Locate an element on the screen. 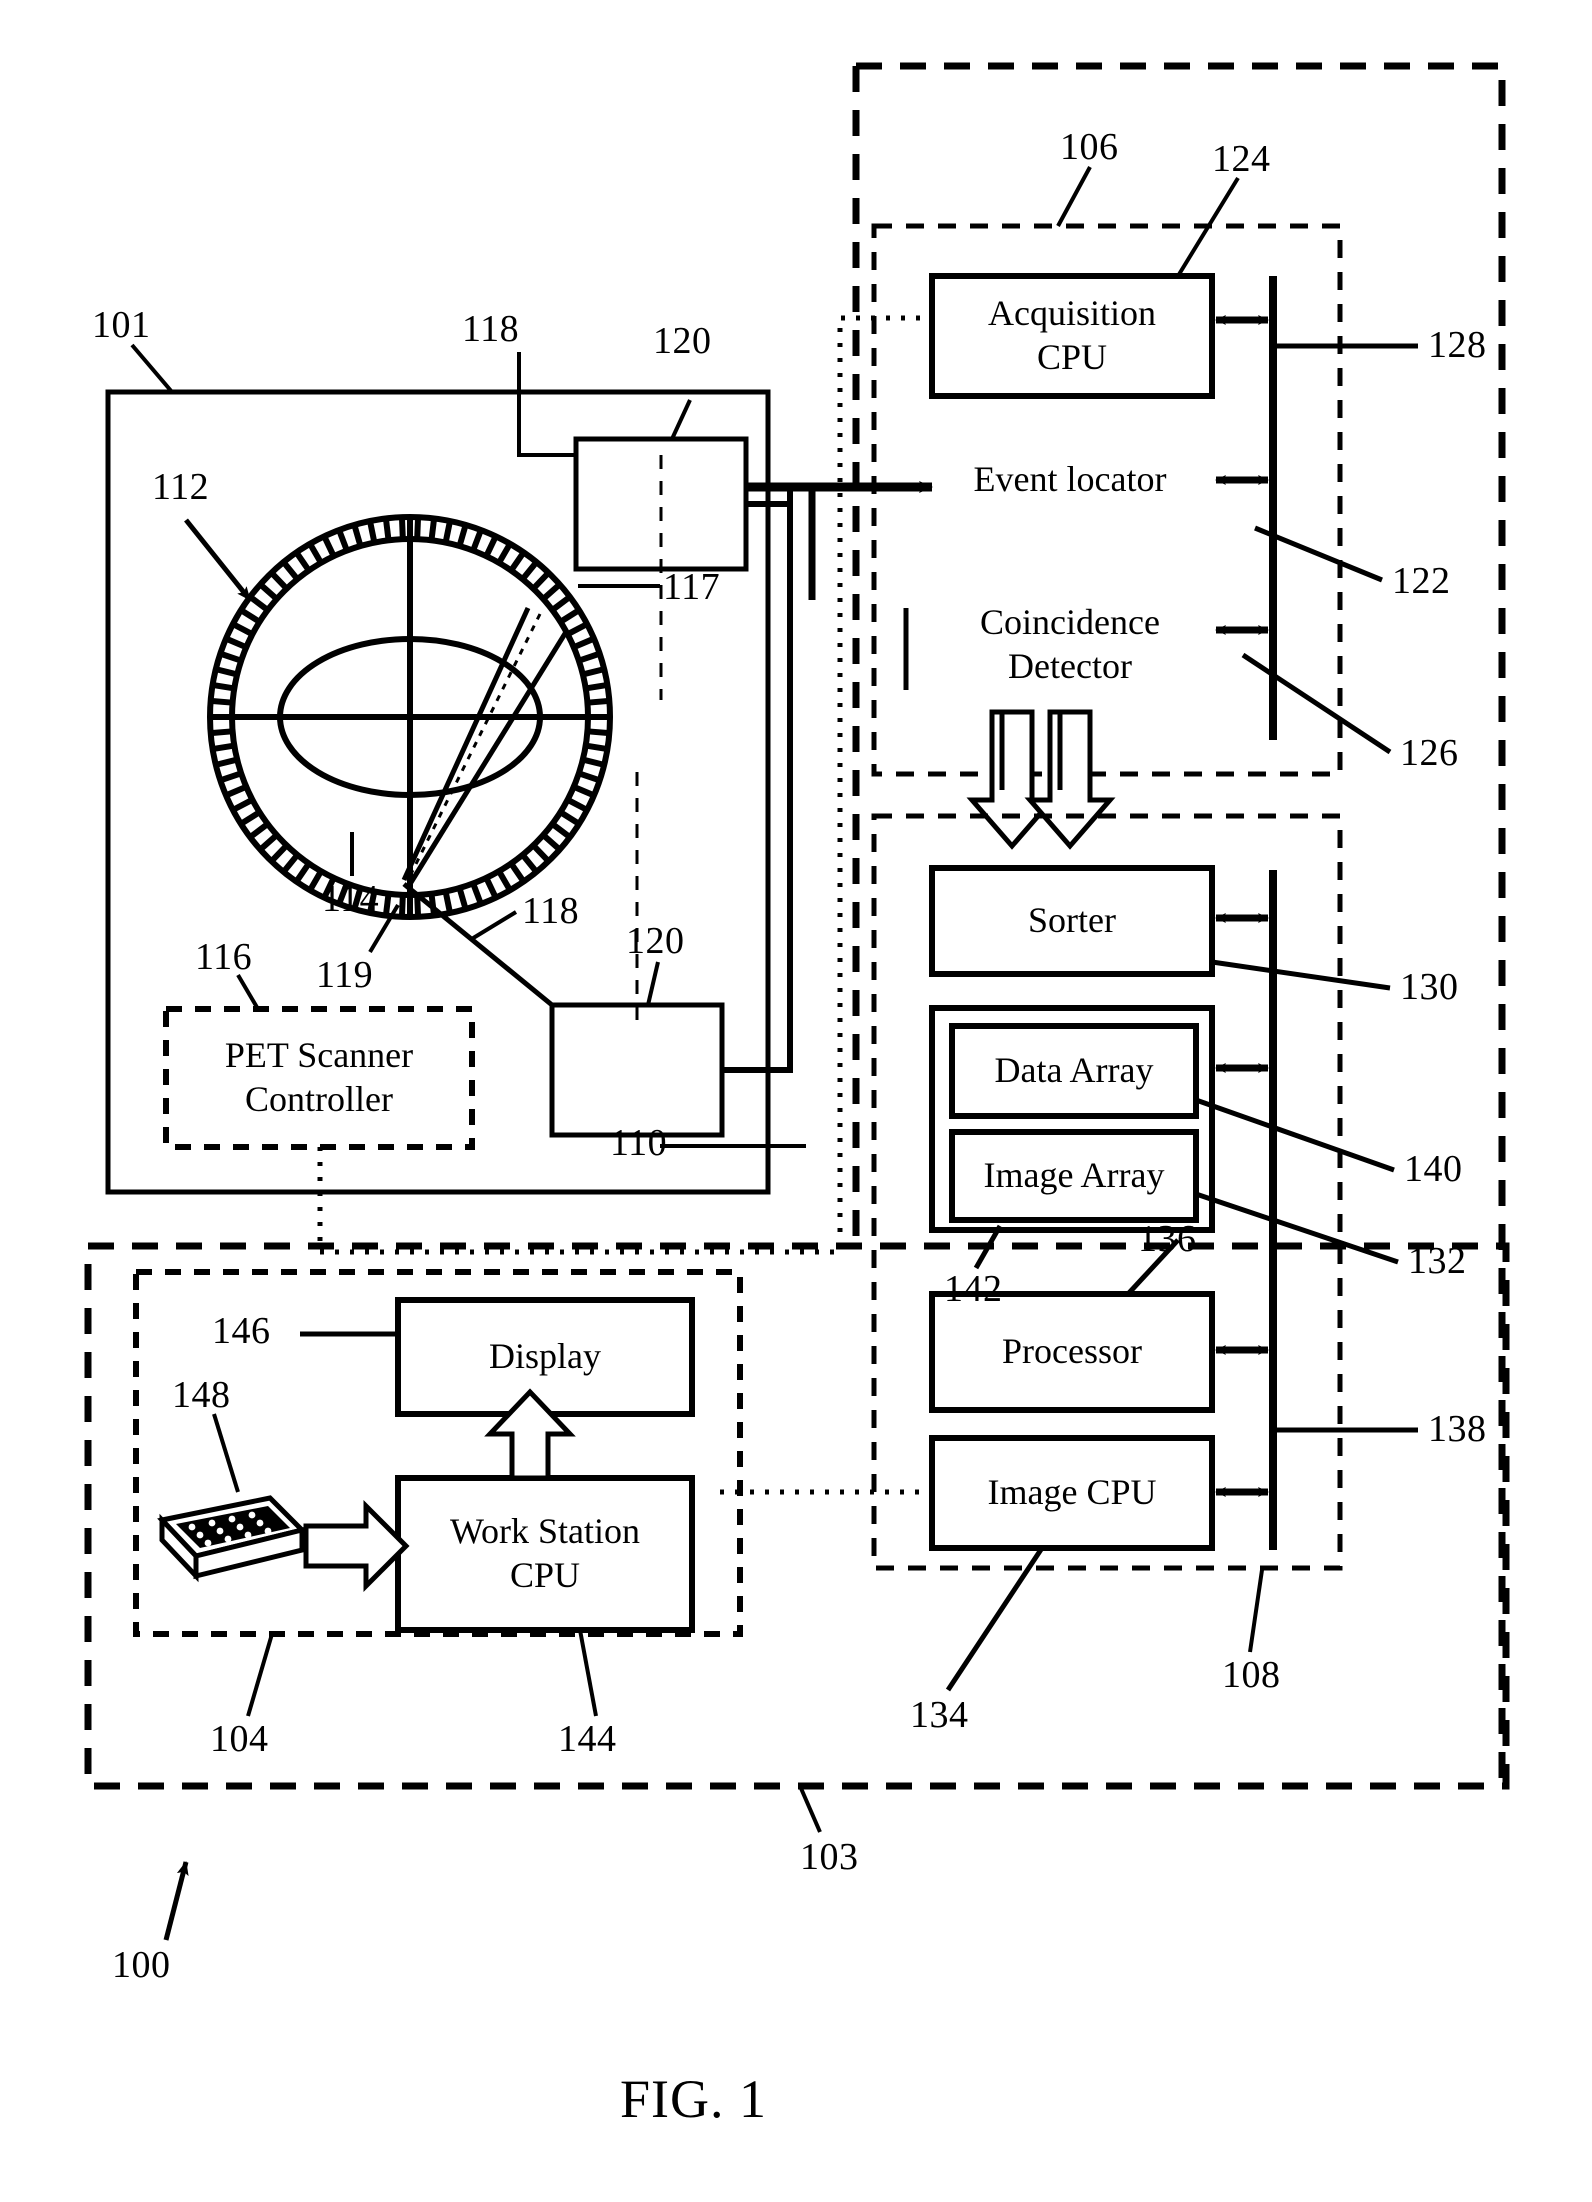  detector-signal-bus is located at coordinates (827, 777).